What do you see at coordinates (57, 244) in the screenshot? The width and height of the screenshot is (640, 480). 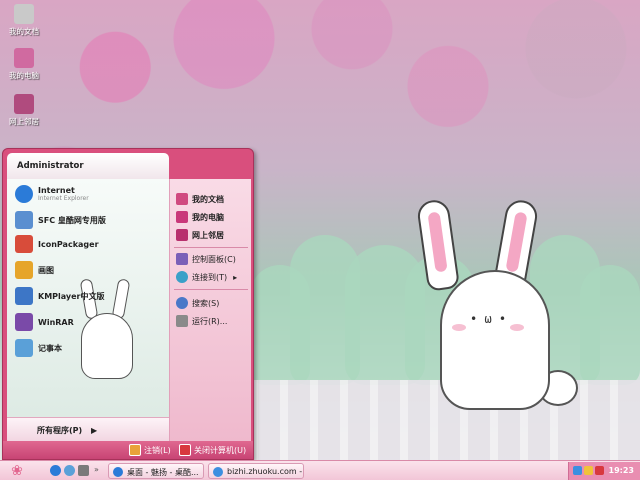 I see `program-iconpackager: IconPackager` at bounding box center [57, 244].